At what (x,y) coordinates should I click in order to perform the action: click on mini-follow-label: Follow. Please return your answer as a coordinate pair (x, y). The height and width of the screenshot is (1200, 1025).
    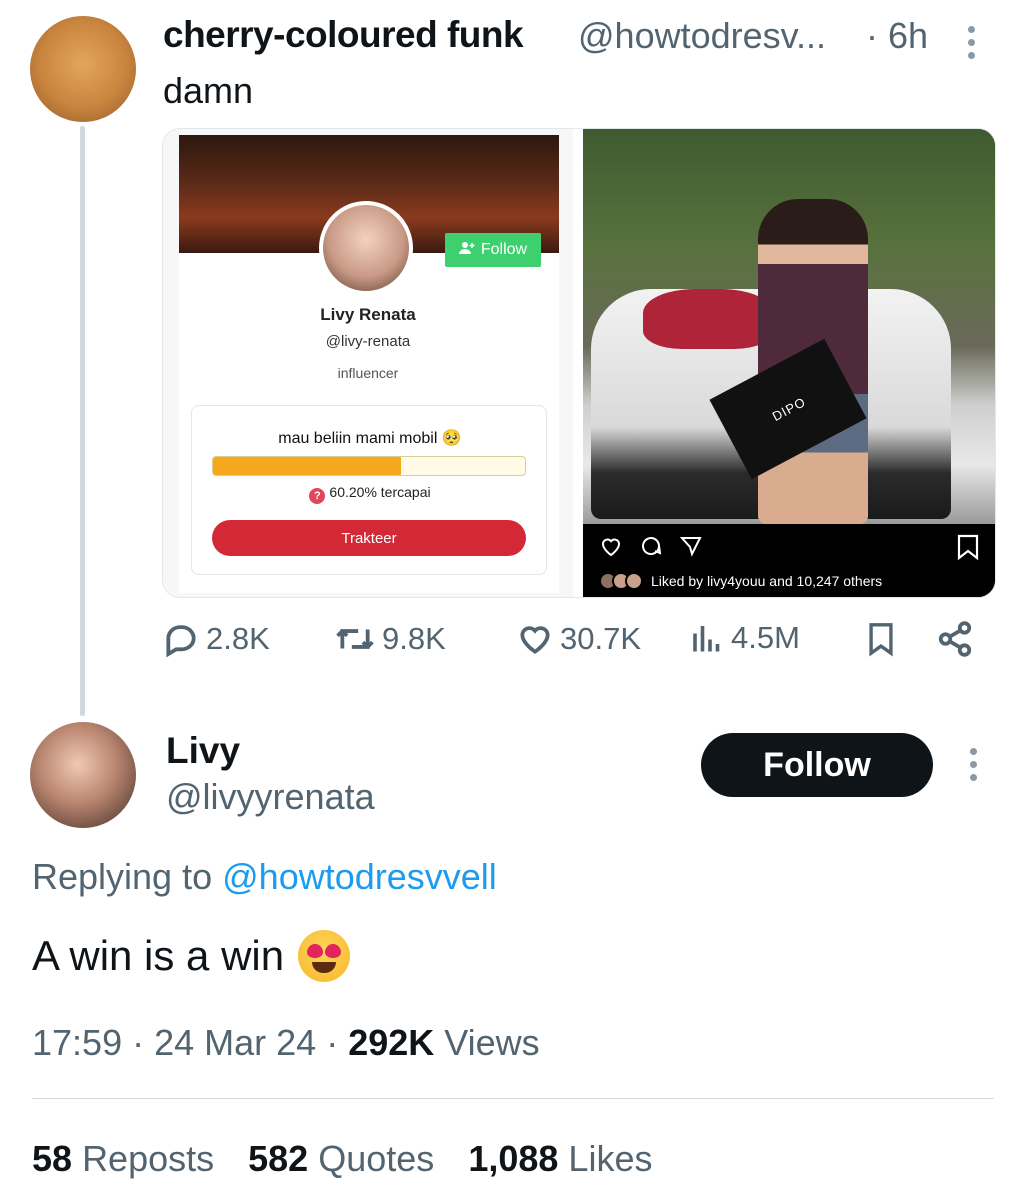
    Looking at the image, I should click on (504, 249).